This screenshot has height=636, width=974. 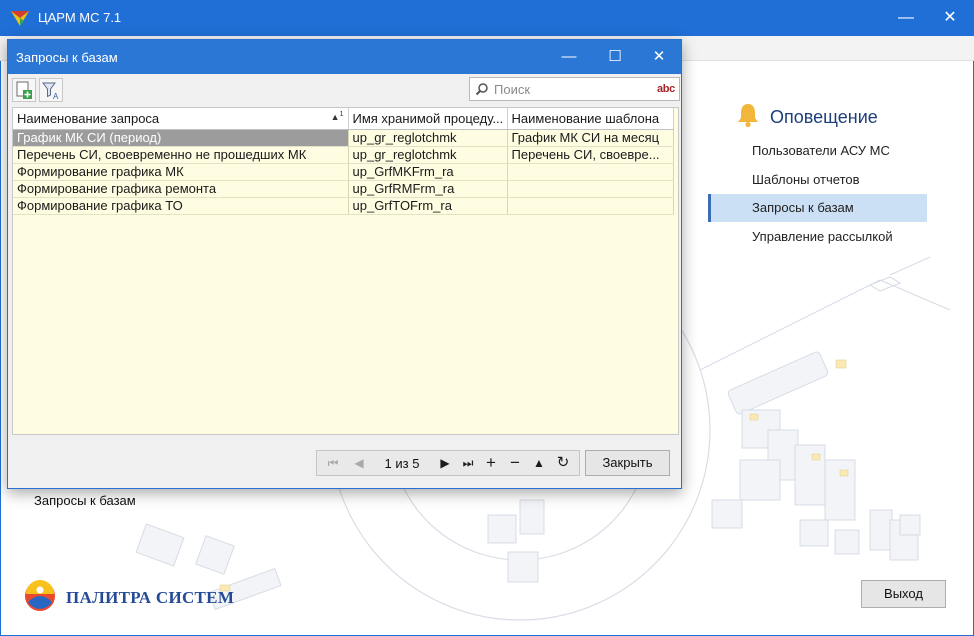 What do you see at coordinates (491, 463) in the screenshot?
I see `add-row-button: +` at bounding box center [491, 463].